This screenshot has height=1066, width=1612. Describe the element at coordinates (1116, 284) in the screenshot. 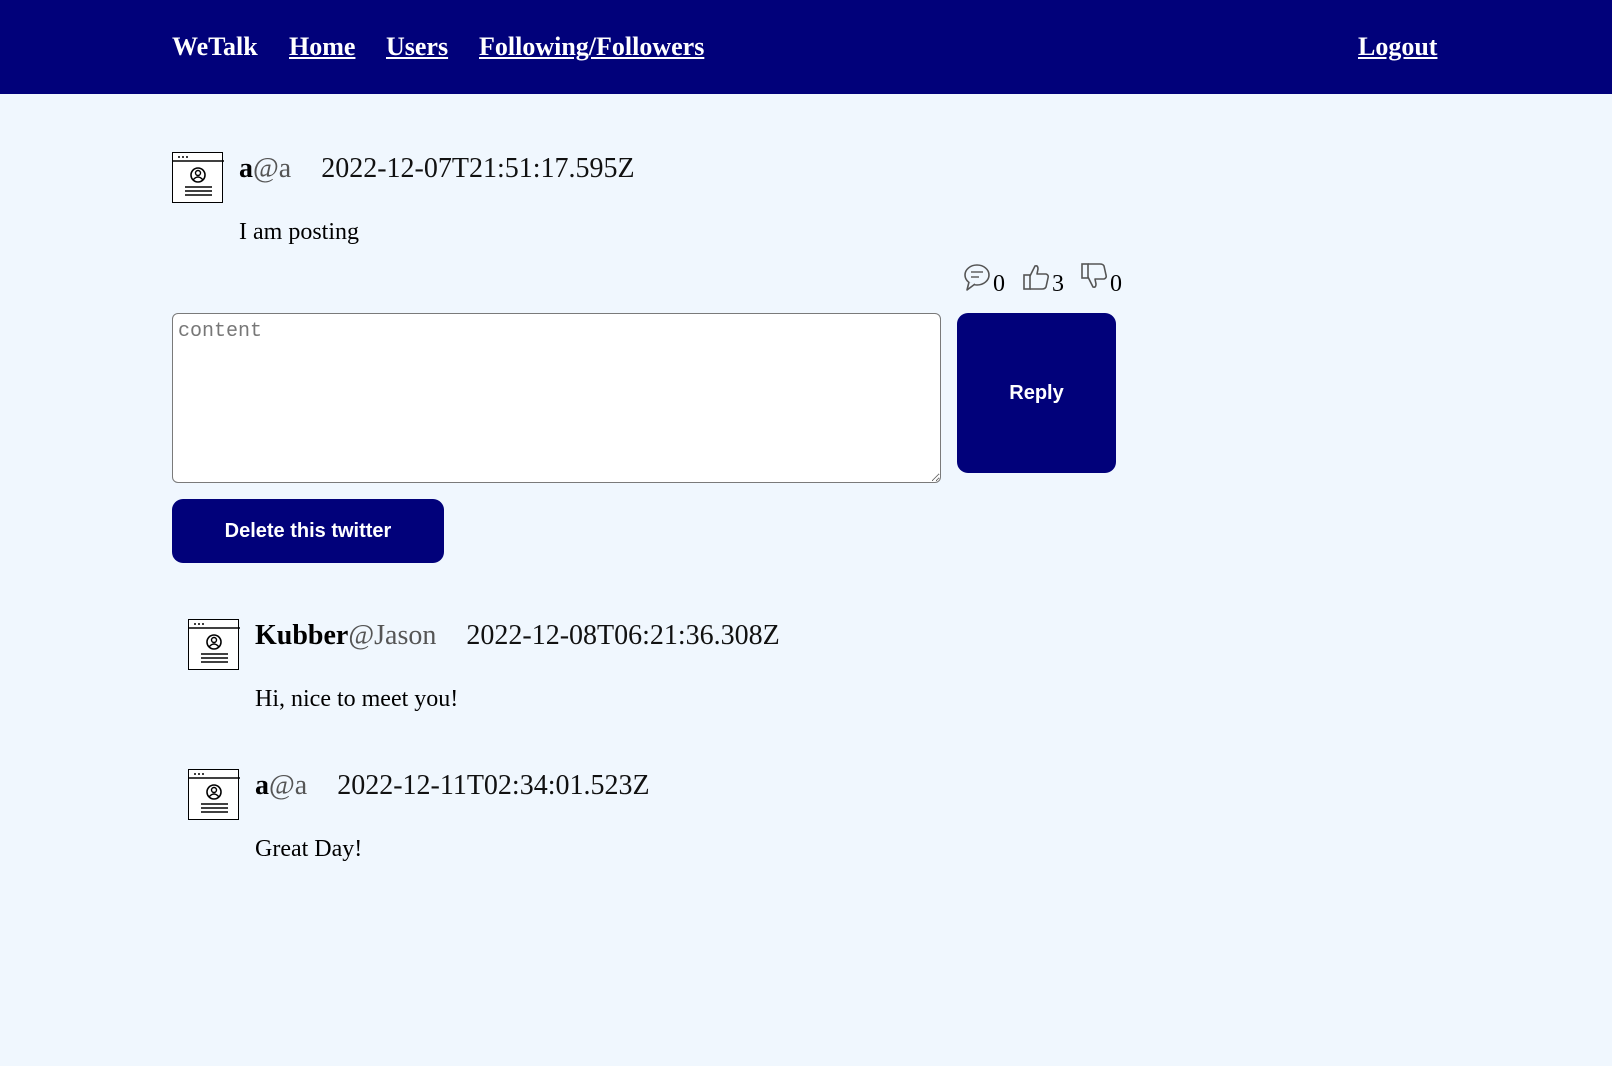

I see `dislike-count: 0` at that location.